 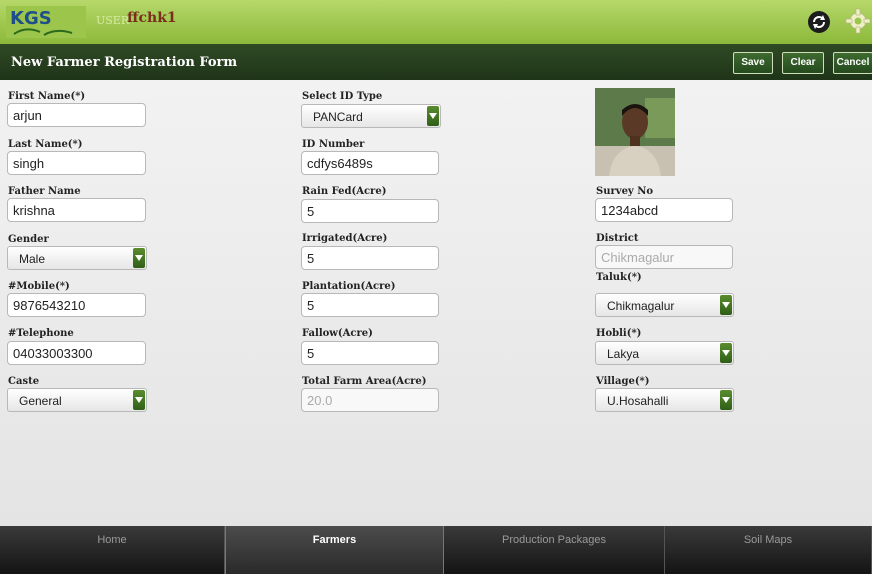 What do you see at coordinates (625, 191) in the screenshot?
I see `survey-no-label: Survey No` at bounding box center [625, 191].